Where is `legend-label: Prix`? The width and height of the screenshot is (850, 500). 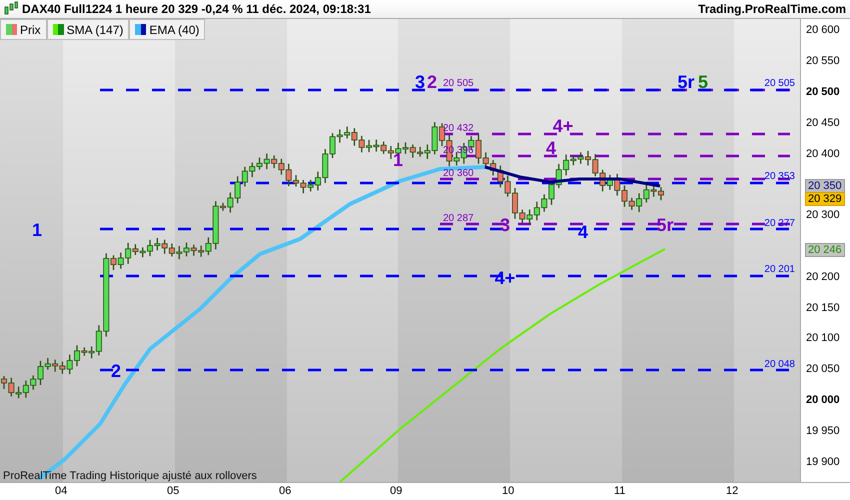 legend-label: Prix is located at coordinates (30, 29).